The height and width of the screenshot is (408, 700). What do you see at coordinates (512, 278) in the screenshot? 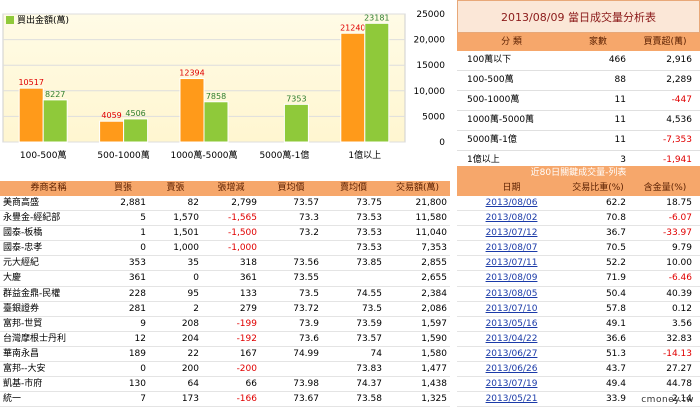
I see `recent-date-link: 2013/08/09` at bounding box center [512, 278].